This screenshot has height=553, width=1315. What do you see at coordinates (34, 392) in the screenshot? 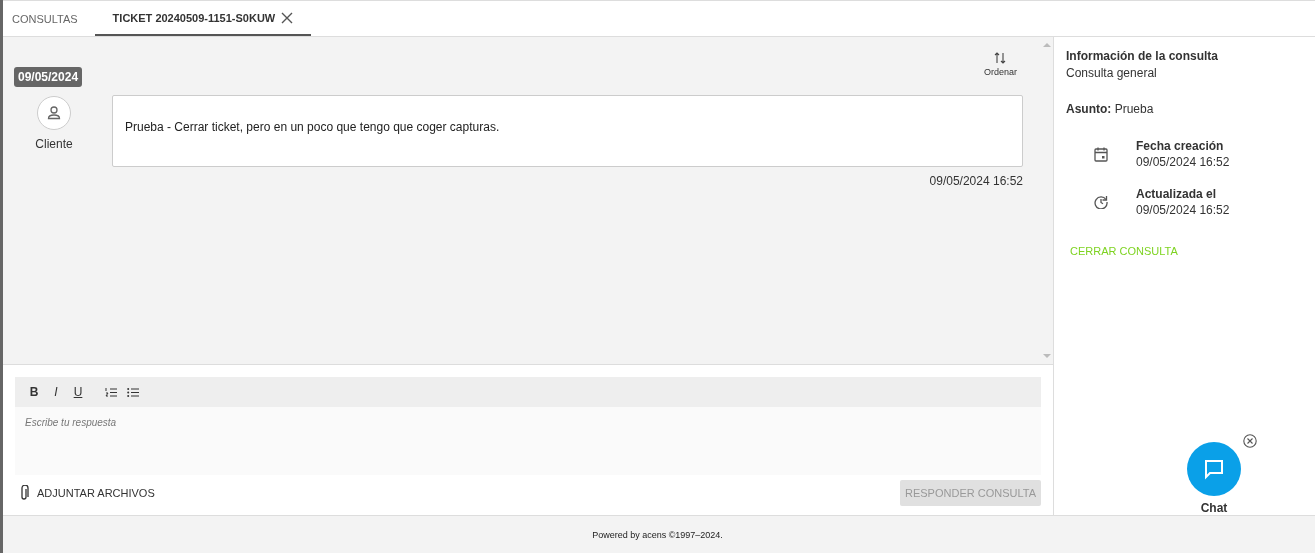
I see `bold-button: B` at bounding box center [34, 392].